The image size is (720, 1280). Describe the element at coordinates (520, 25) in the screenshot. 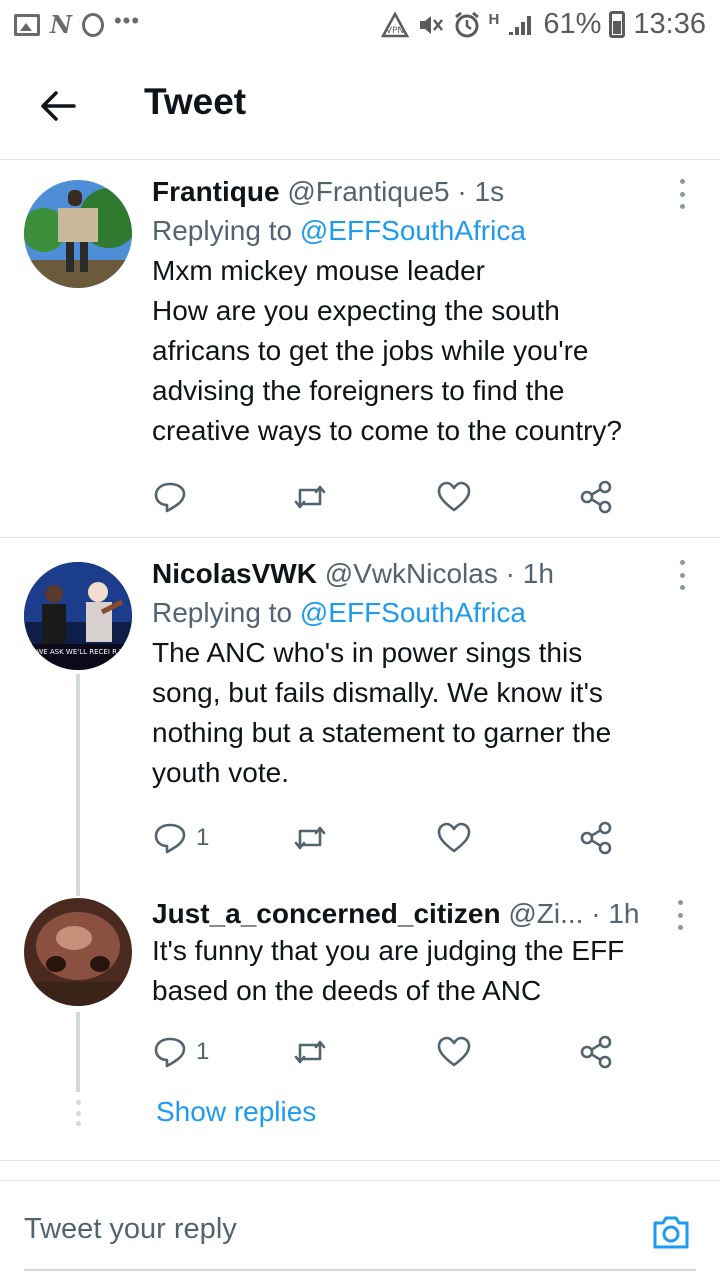

I see `signal-icon` at that location.